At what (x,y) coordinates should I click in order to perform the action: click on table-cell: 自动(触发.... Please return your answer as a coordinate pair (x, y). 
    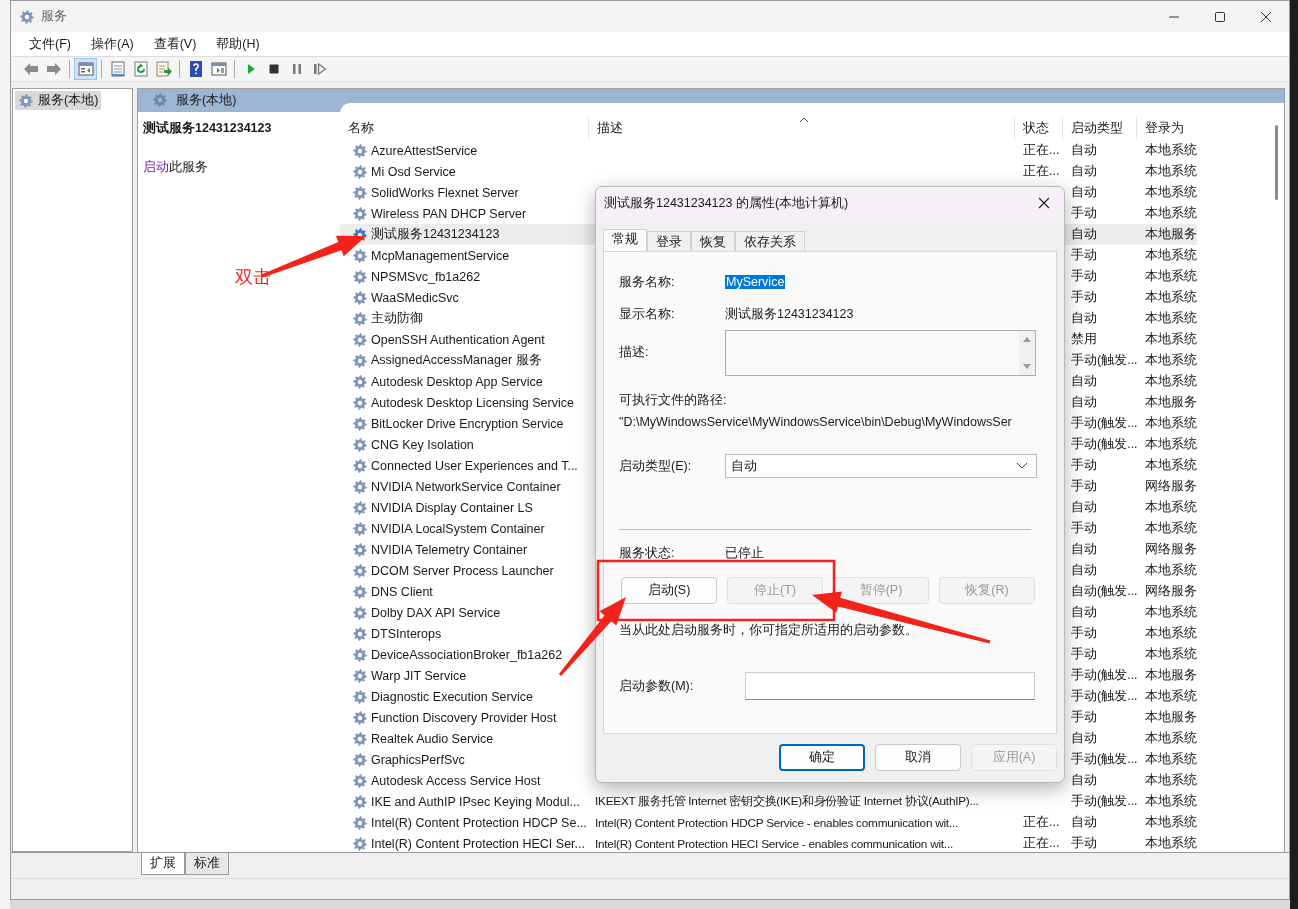
    Looking at the image, I should click on (1104, 591).